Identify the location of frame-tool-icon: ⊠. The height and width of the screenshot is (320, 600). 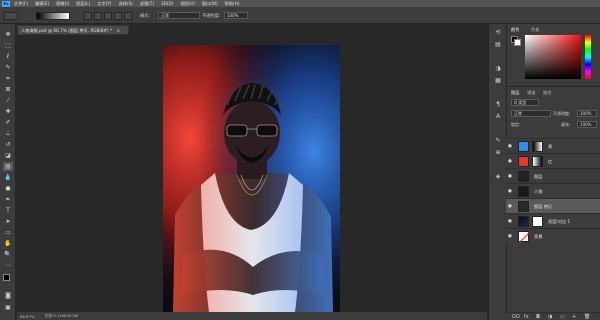
(8, 89).